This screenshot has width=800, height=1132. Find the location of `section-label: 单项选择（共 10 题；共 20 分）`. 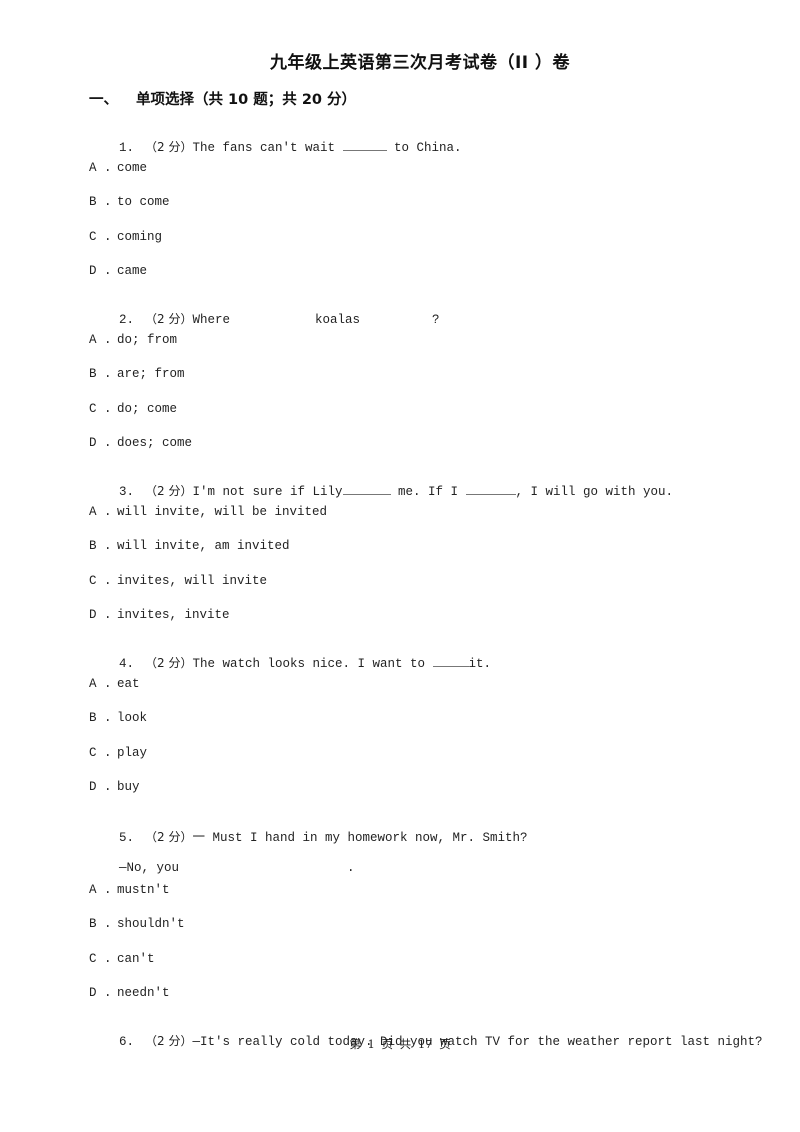

section-label: 单项选择（共 10 题；共 20 分） is located at coordinates (246, 100).